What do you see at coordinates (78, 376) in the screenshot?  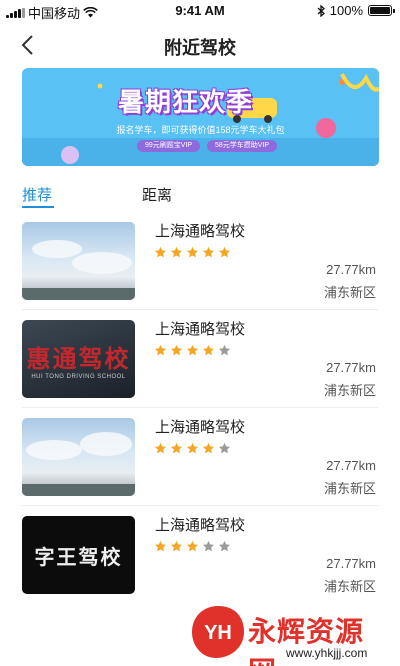 I see `huitong-logo-subtitle: HUI TONG DRIVING SCHOOL` at bounding box center [78, 376].